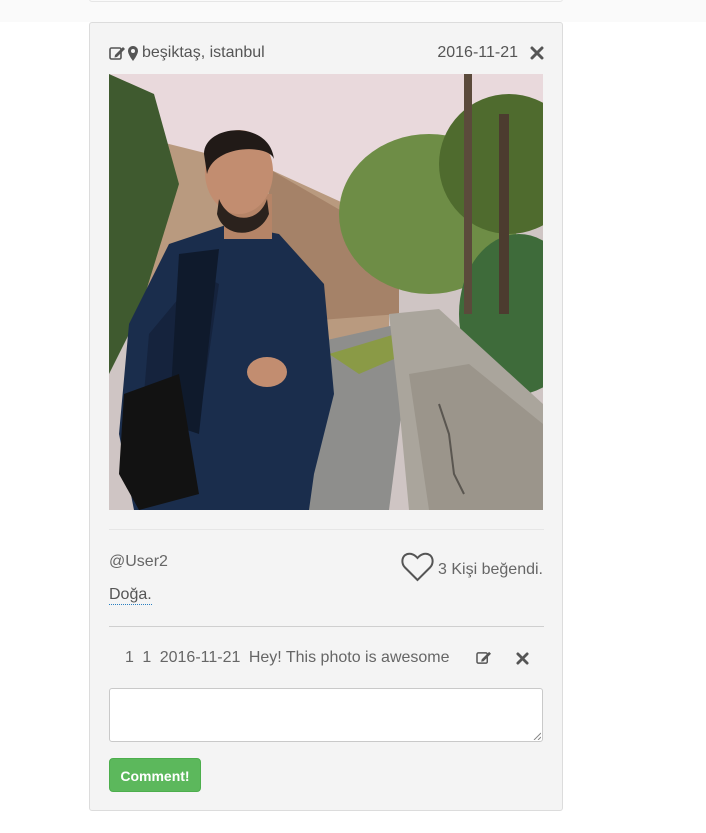  What do you see at coordinates (138, 562) in the screenshot?
I see `post-username: @User2` at bounding box center [138, 562].